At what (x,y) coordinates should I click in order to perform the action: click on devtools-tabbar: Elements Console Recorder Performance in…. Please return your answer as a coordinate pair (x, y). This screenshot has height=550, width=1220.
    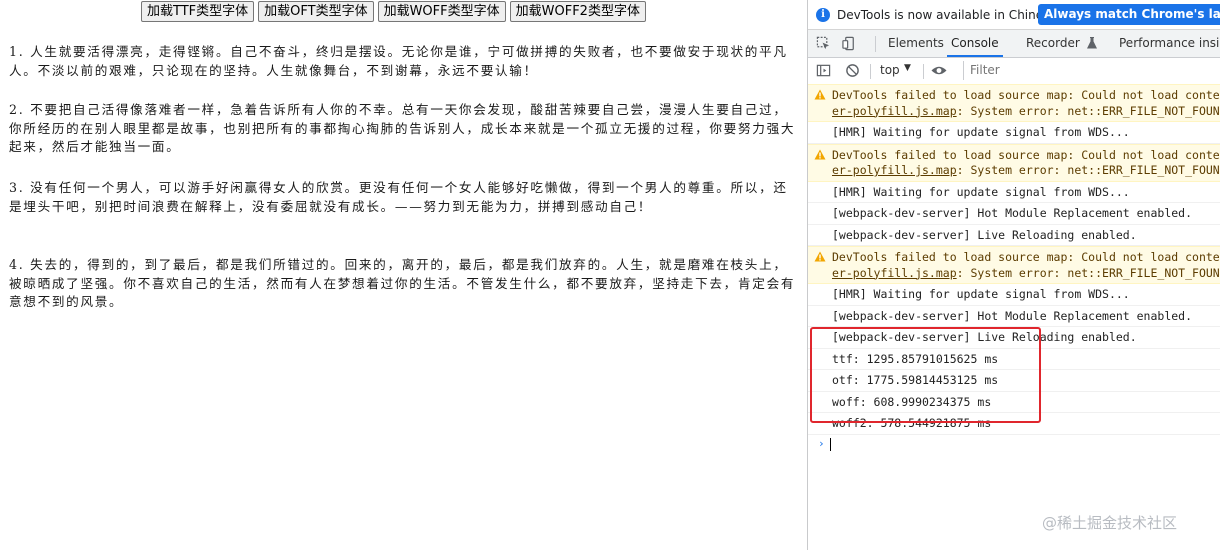
    Looking at the image, I should click on (1014, 44).